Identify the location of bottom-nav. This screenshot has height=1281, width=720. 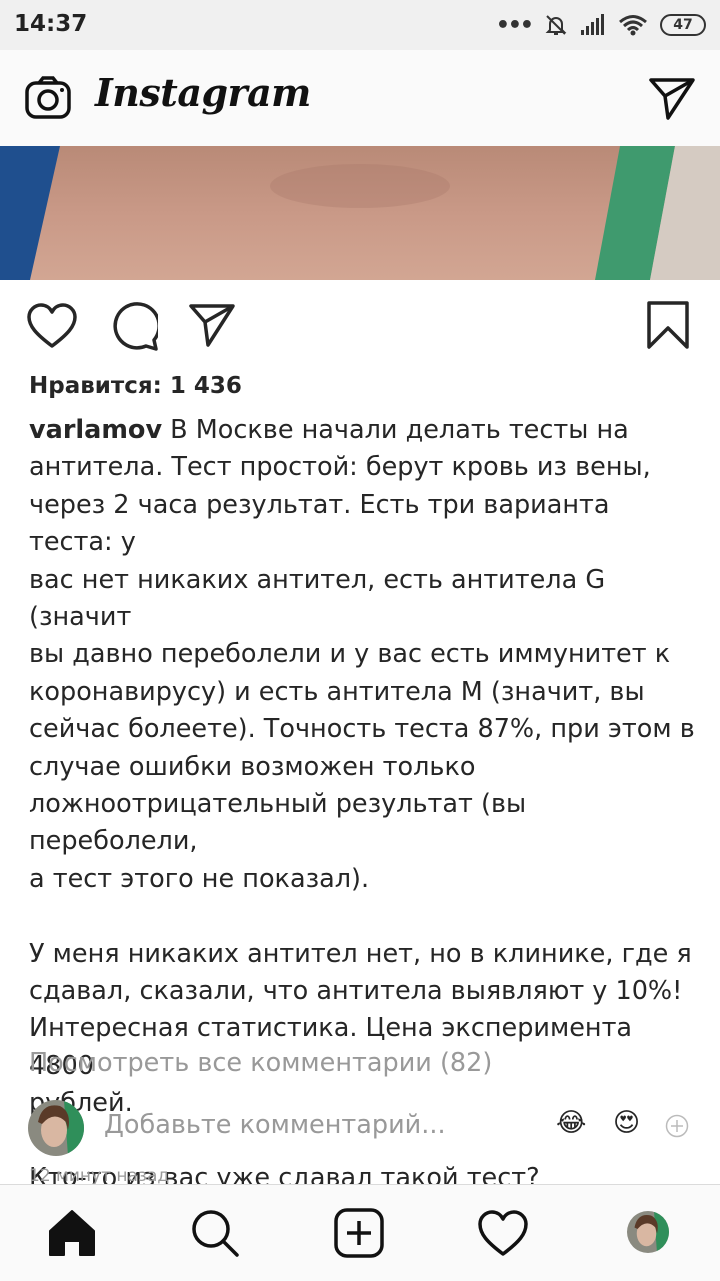
(360, 1232).